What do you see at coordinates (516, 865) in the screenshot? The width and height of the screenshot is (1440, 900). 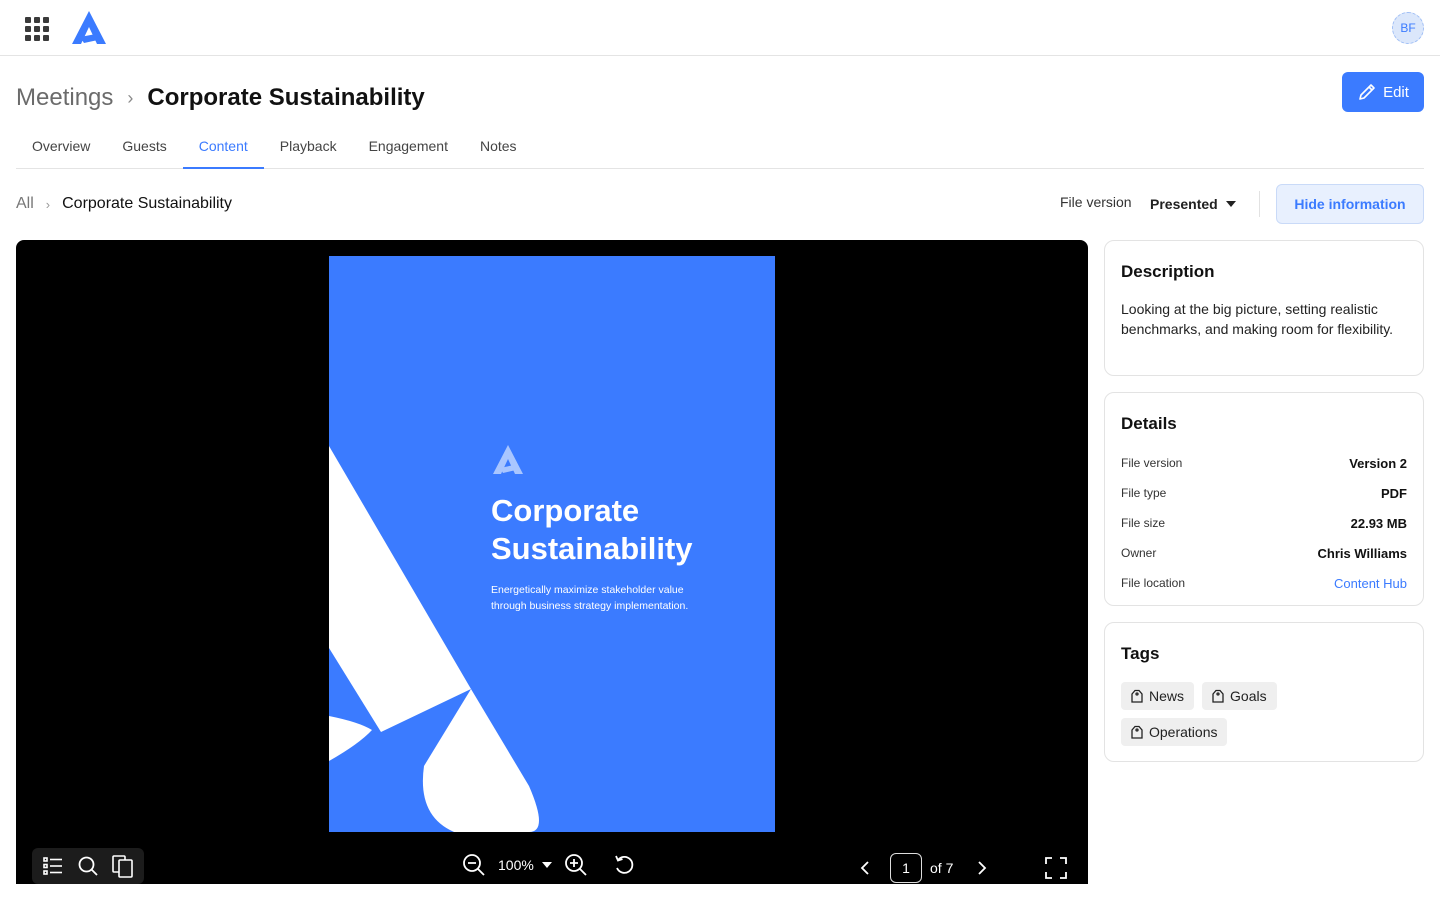 I see `zoom-level-value: 100%` at bounding box center [516, 865].